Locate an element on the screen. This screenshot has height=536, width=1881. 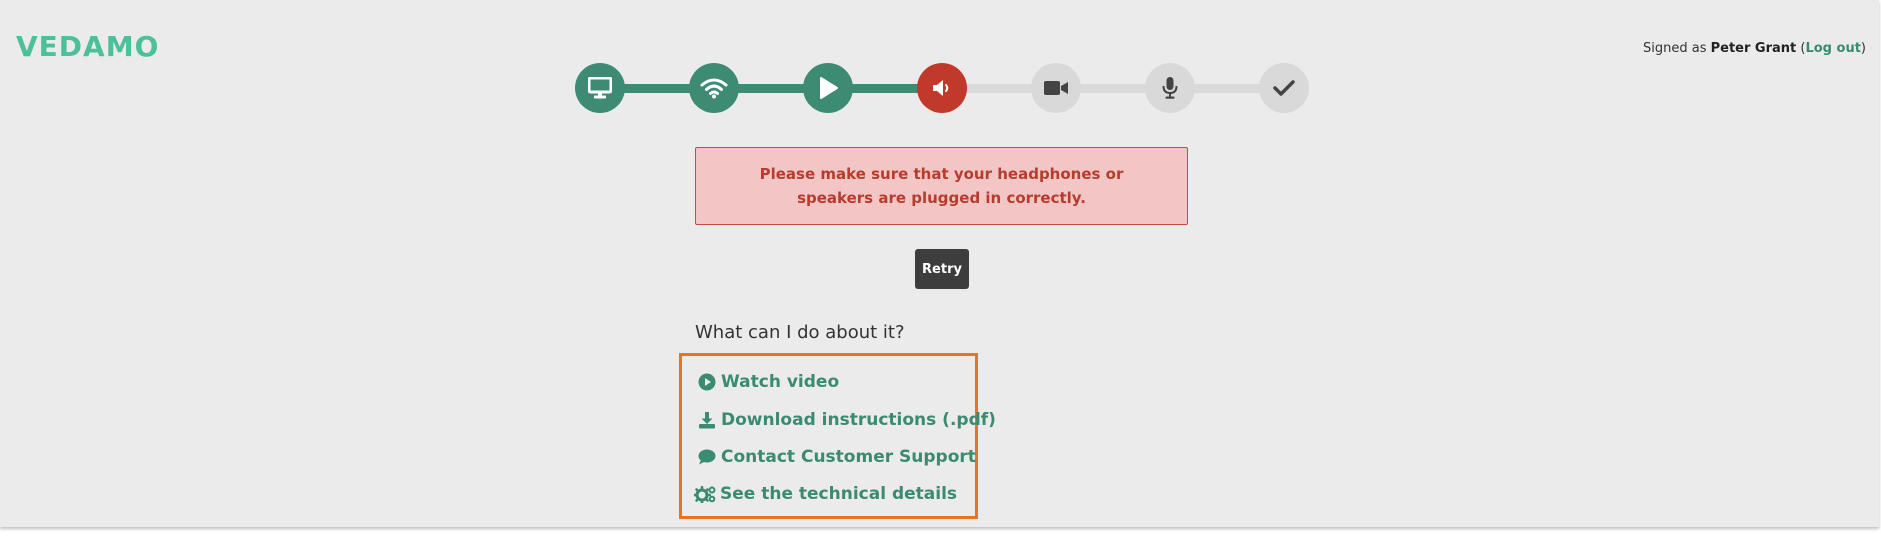
download-icon is located at coordinates (707, 420).